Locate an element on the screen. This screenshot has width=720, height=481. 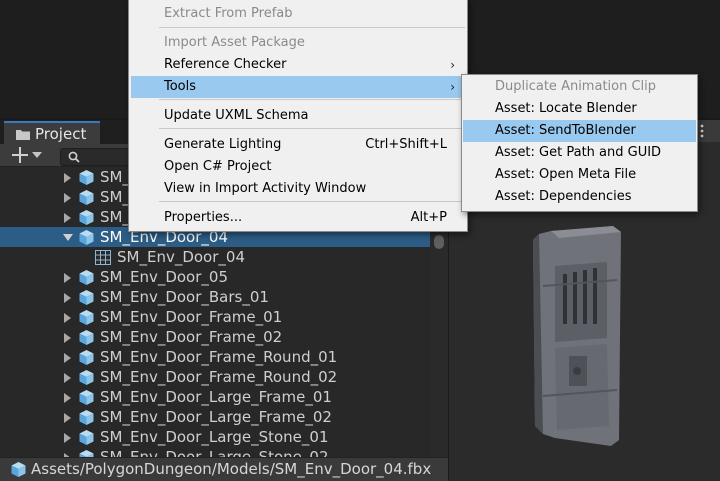
tree-row: SM_Env_Door_Frame_Round_01 is located at coordinates (215, 357).